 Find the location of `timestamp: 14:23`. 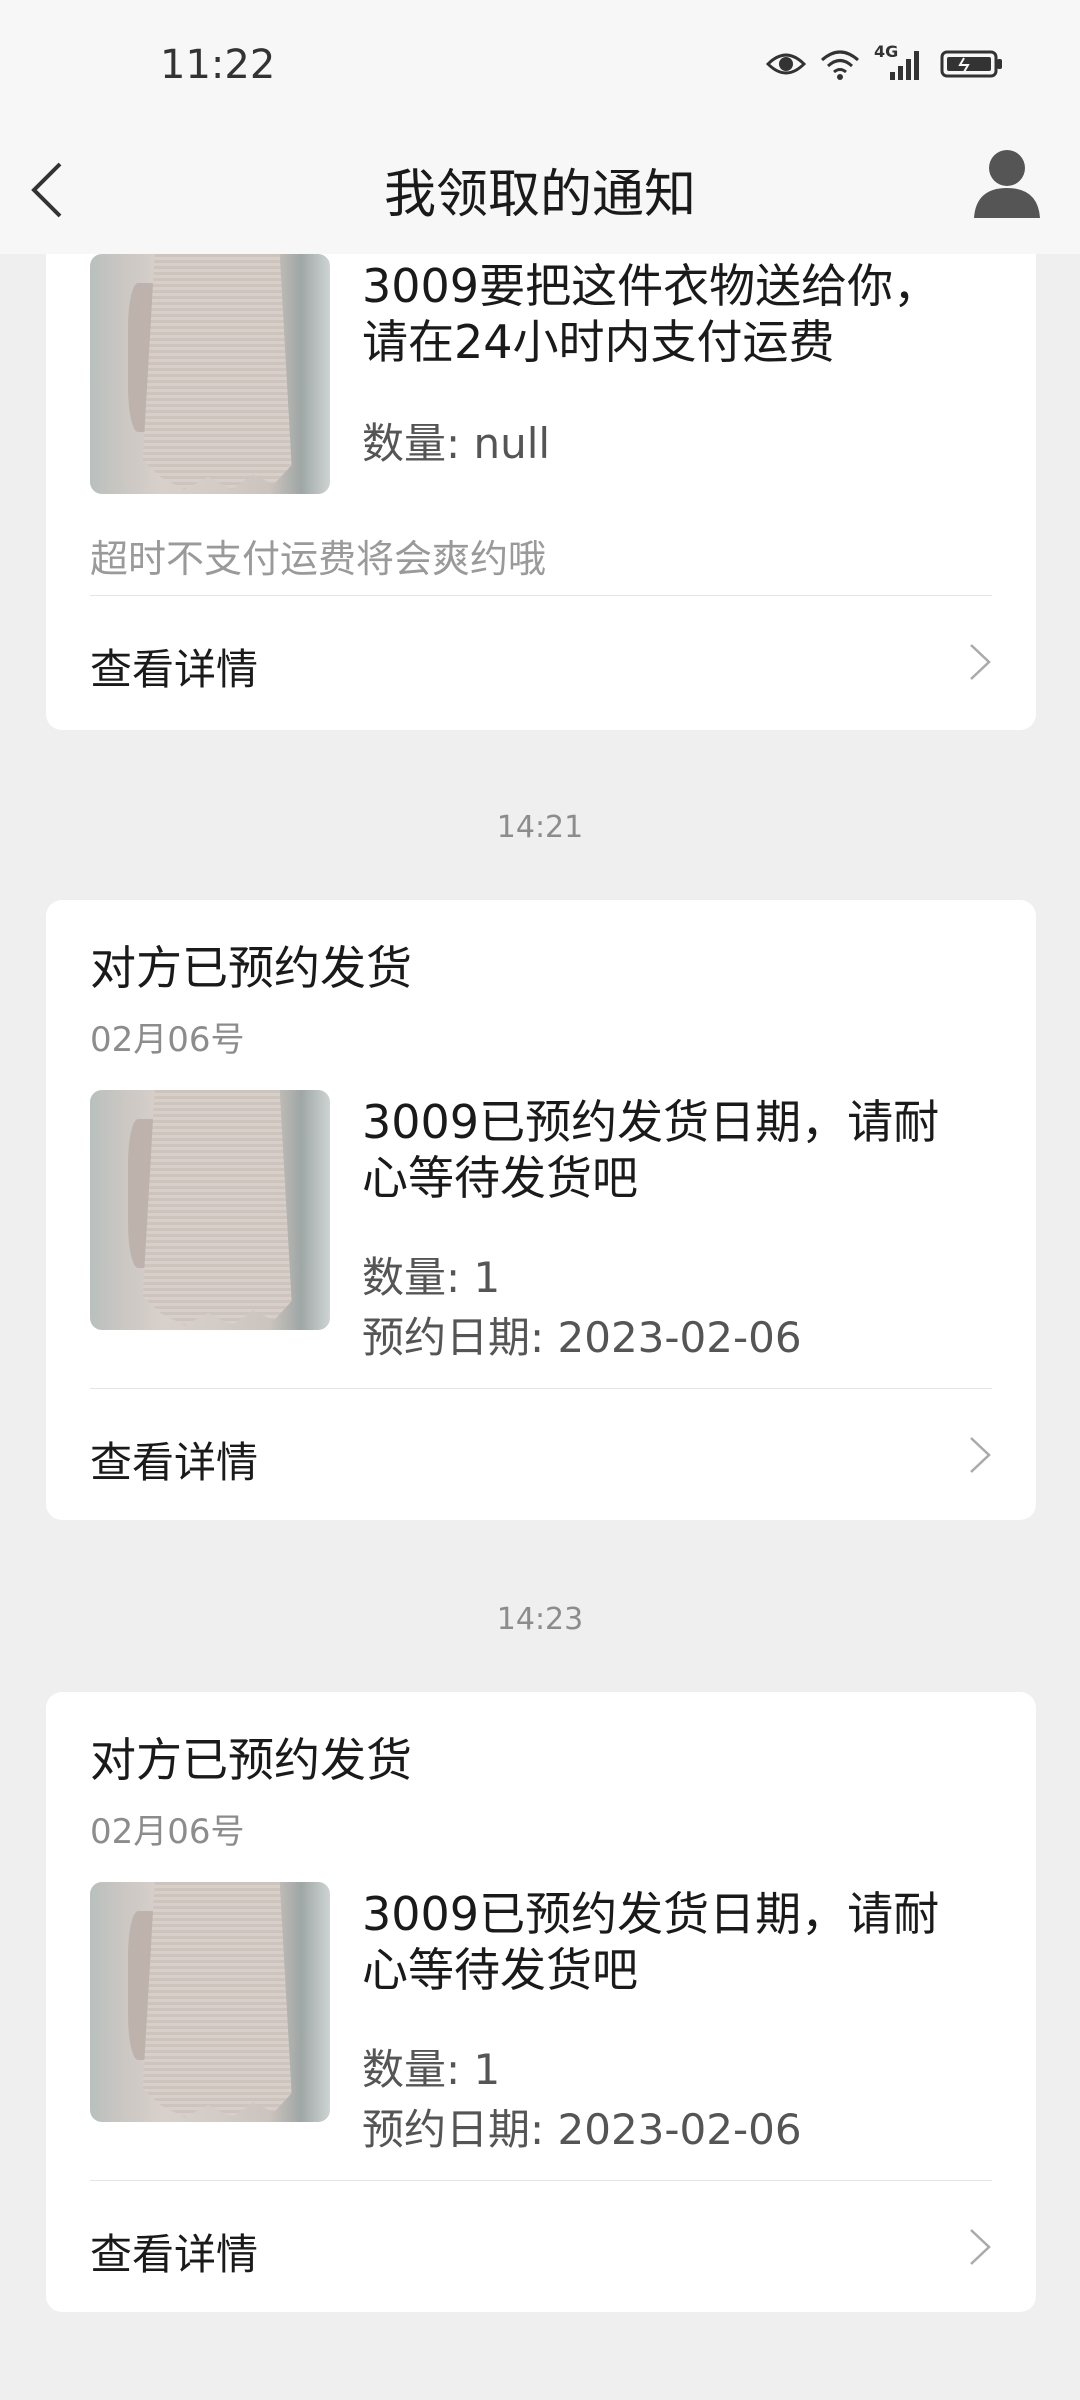

timestamp: 14:23 is located at coordinates (540, 1619).